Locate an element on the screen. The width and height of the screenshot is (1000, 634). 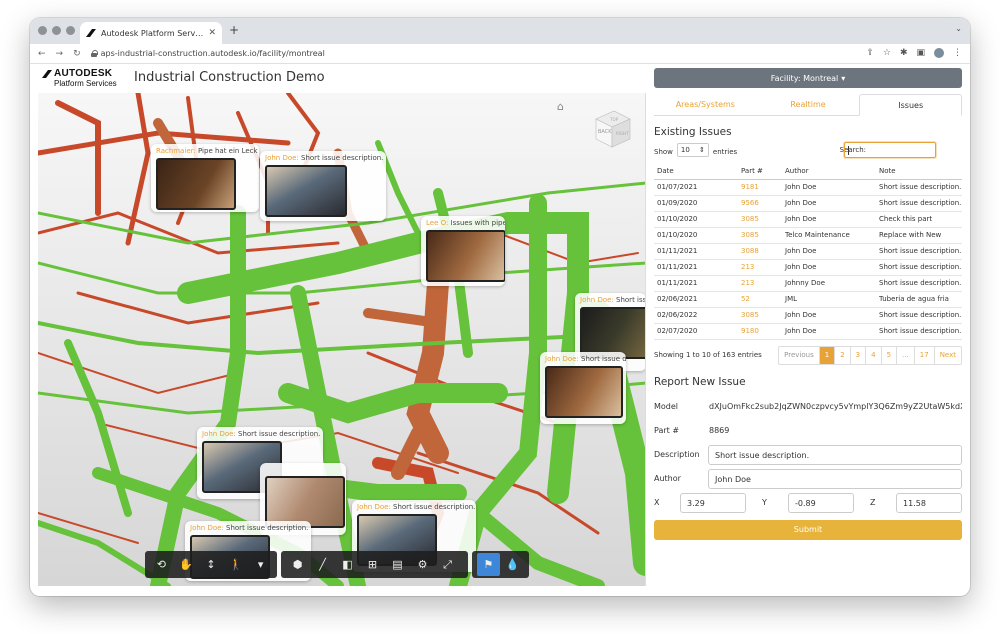
issue-note: Lee O: Issues with pipe is located at coordinates (463, 251).